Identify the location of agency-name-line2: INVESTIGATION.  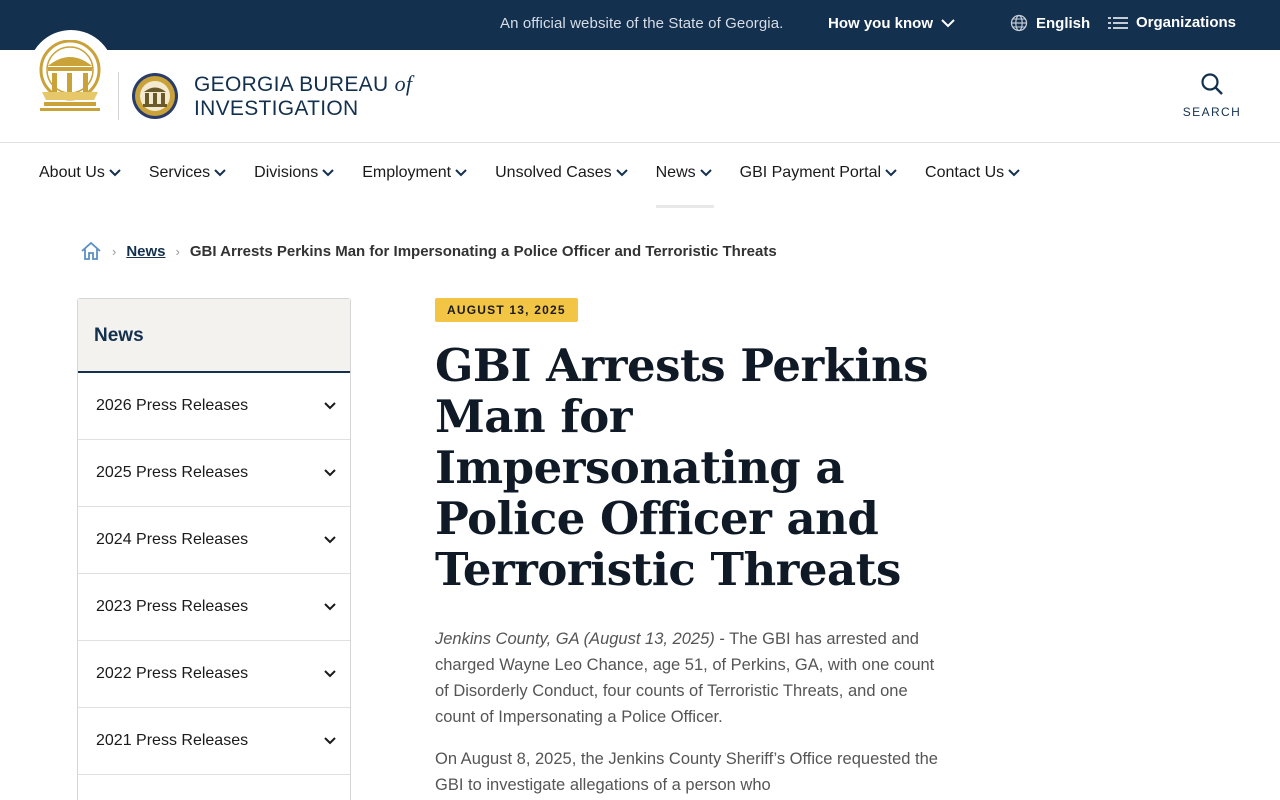
(276, 108).